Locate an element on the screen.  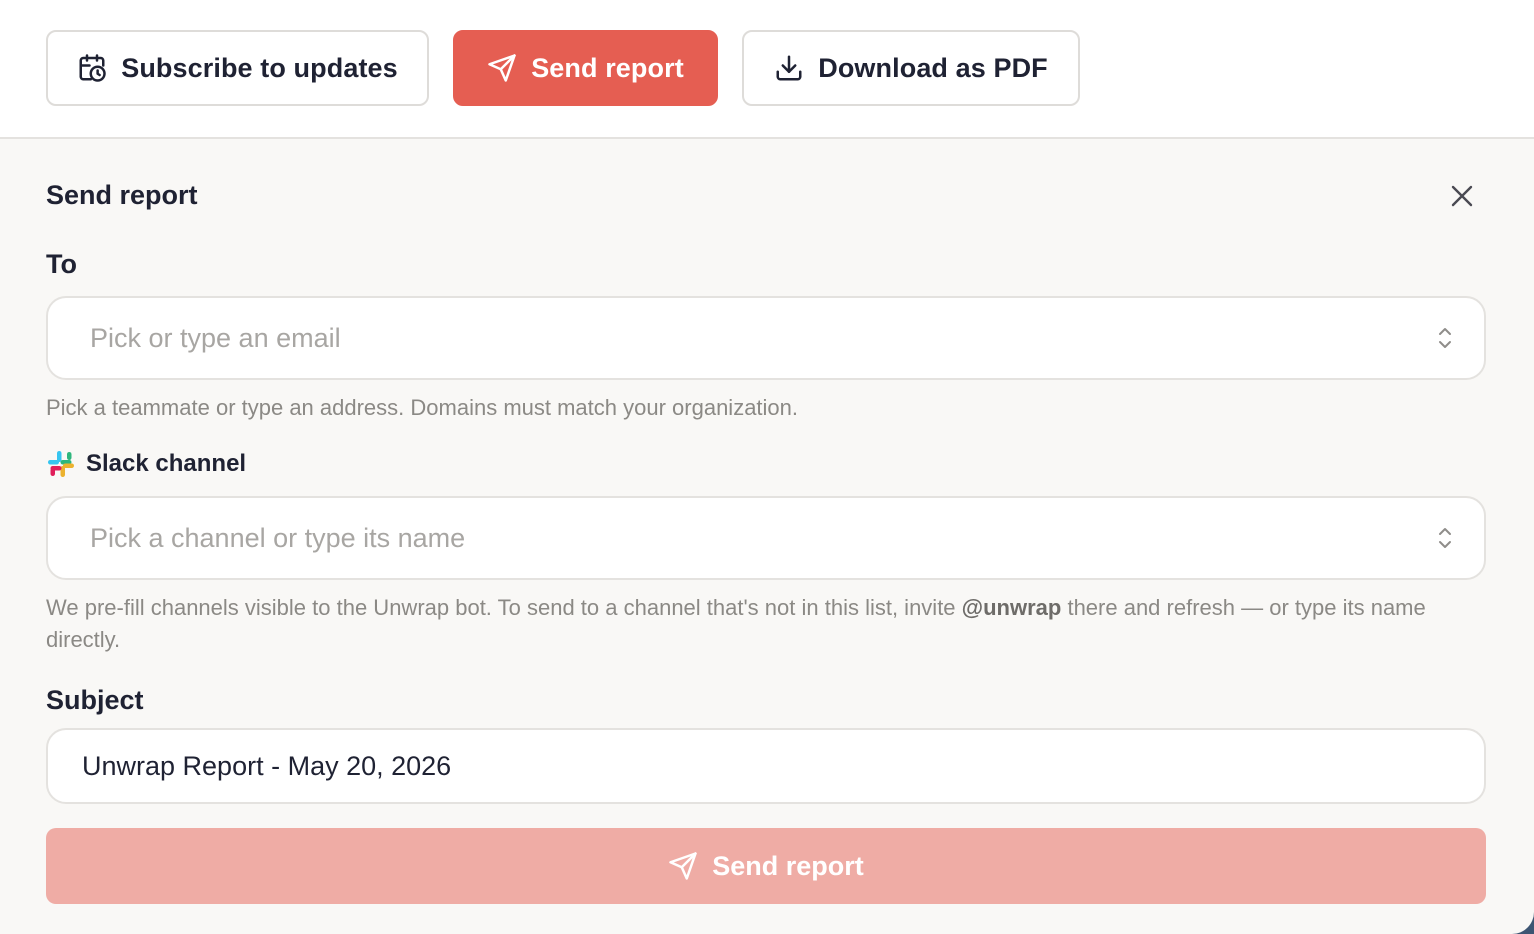
send-report-toggle-button: Send report is located at coordinates (585, 68).